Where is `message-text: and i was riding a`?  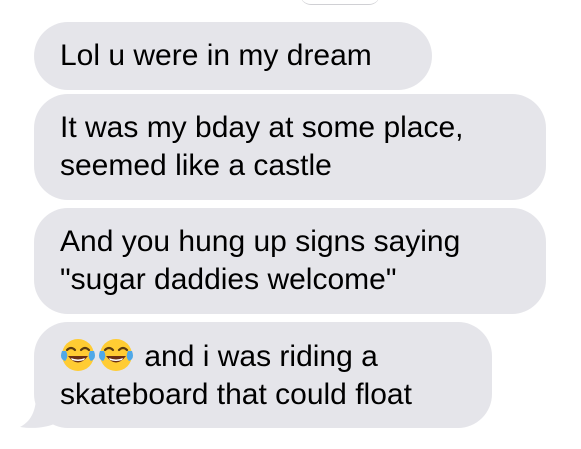 message-text: and i was riding a is located at coordinates (261, 356).